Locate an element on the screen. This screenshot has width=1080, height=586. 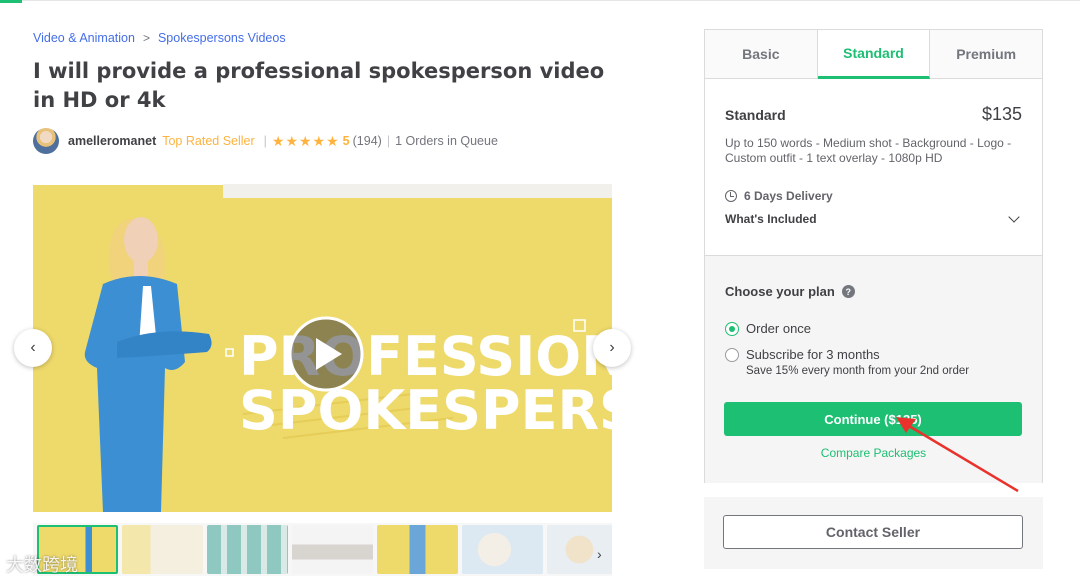
seller-username-link: amelleromanet is located at coordinates (112, 141).